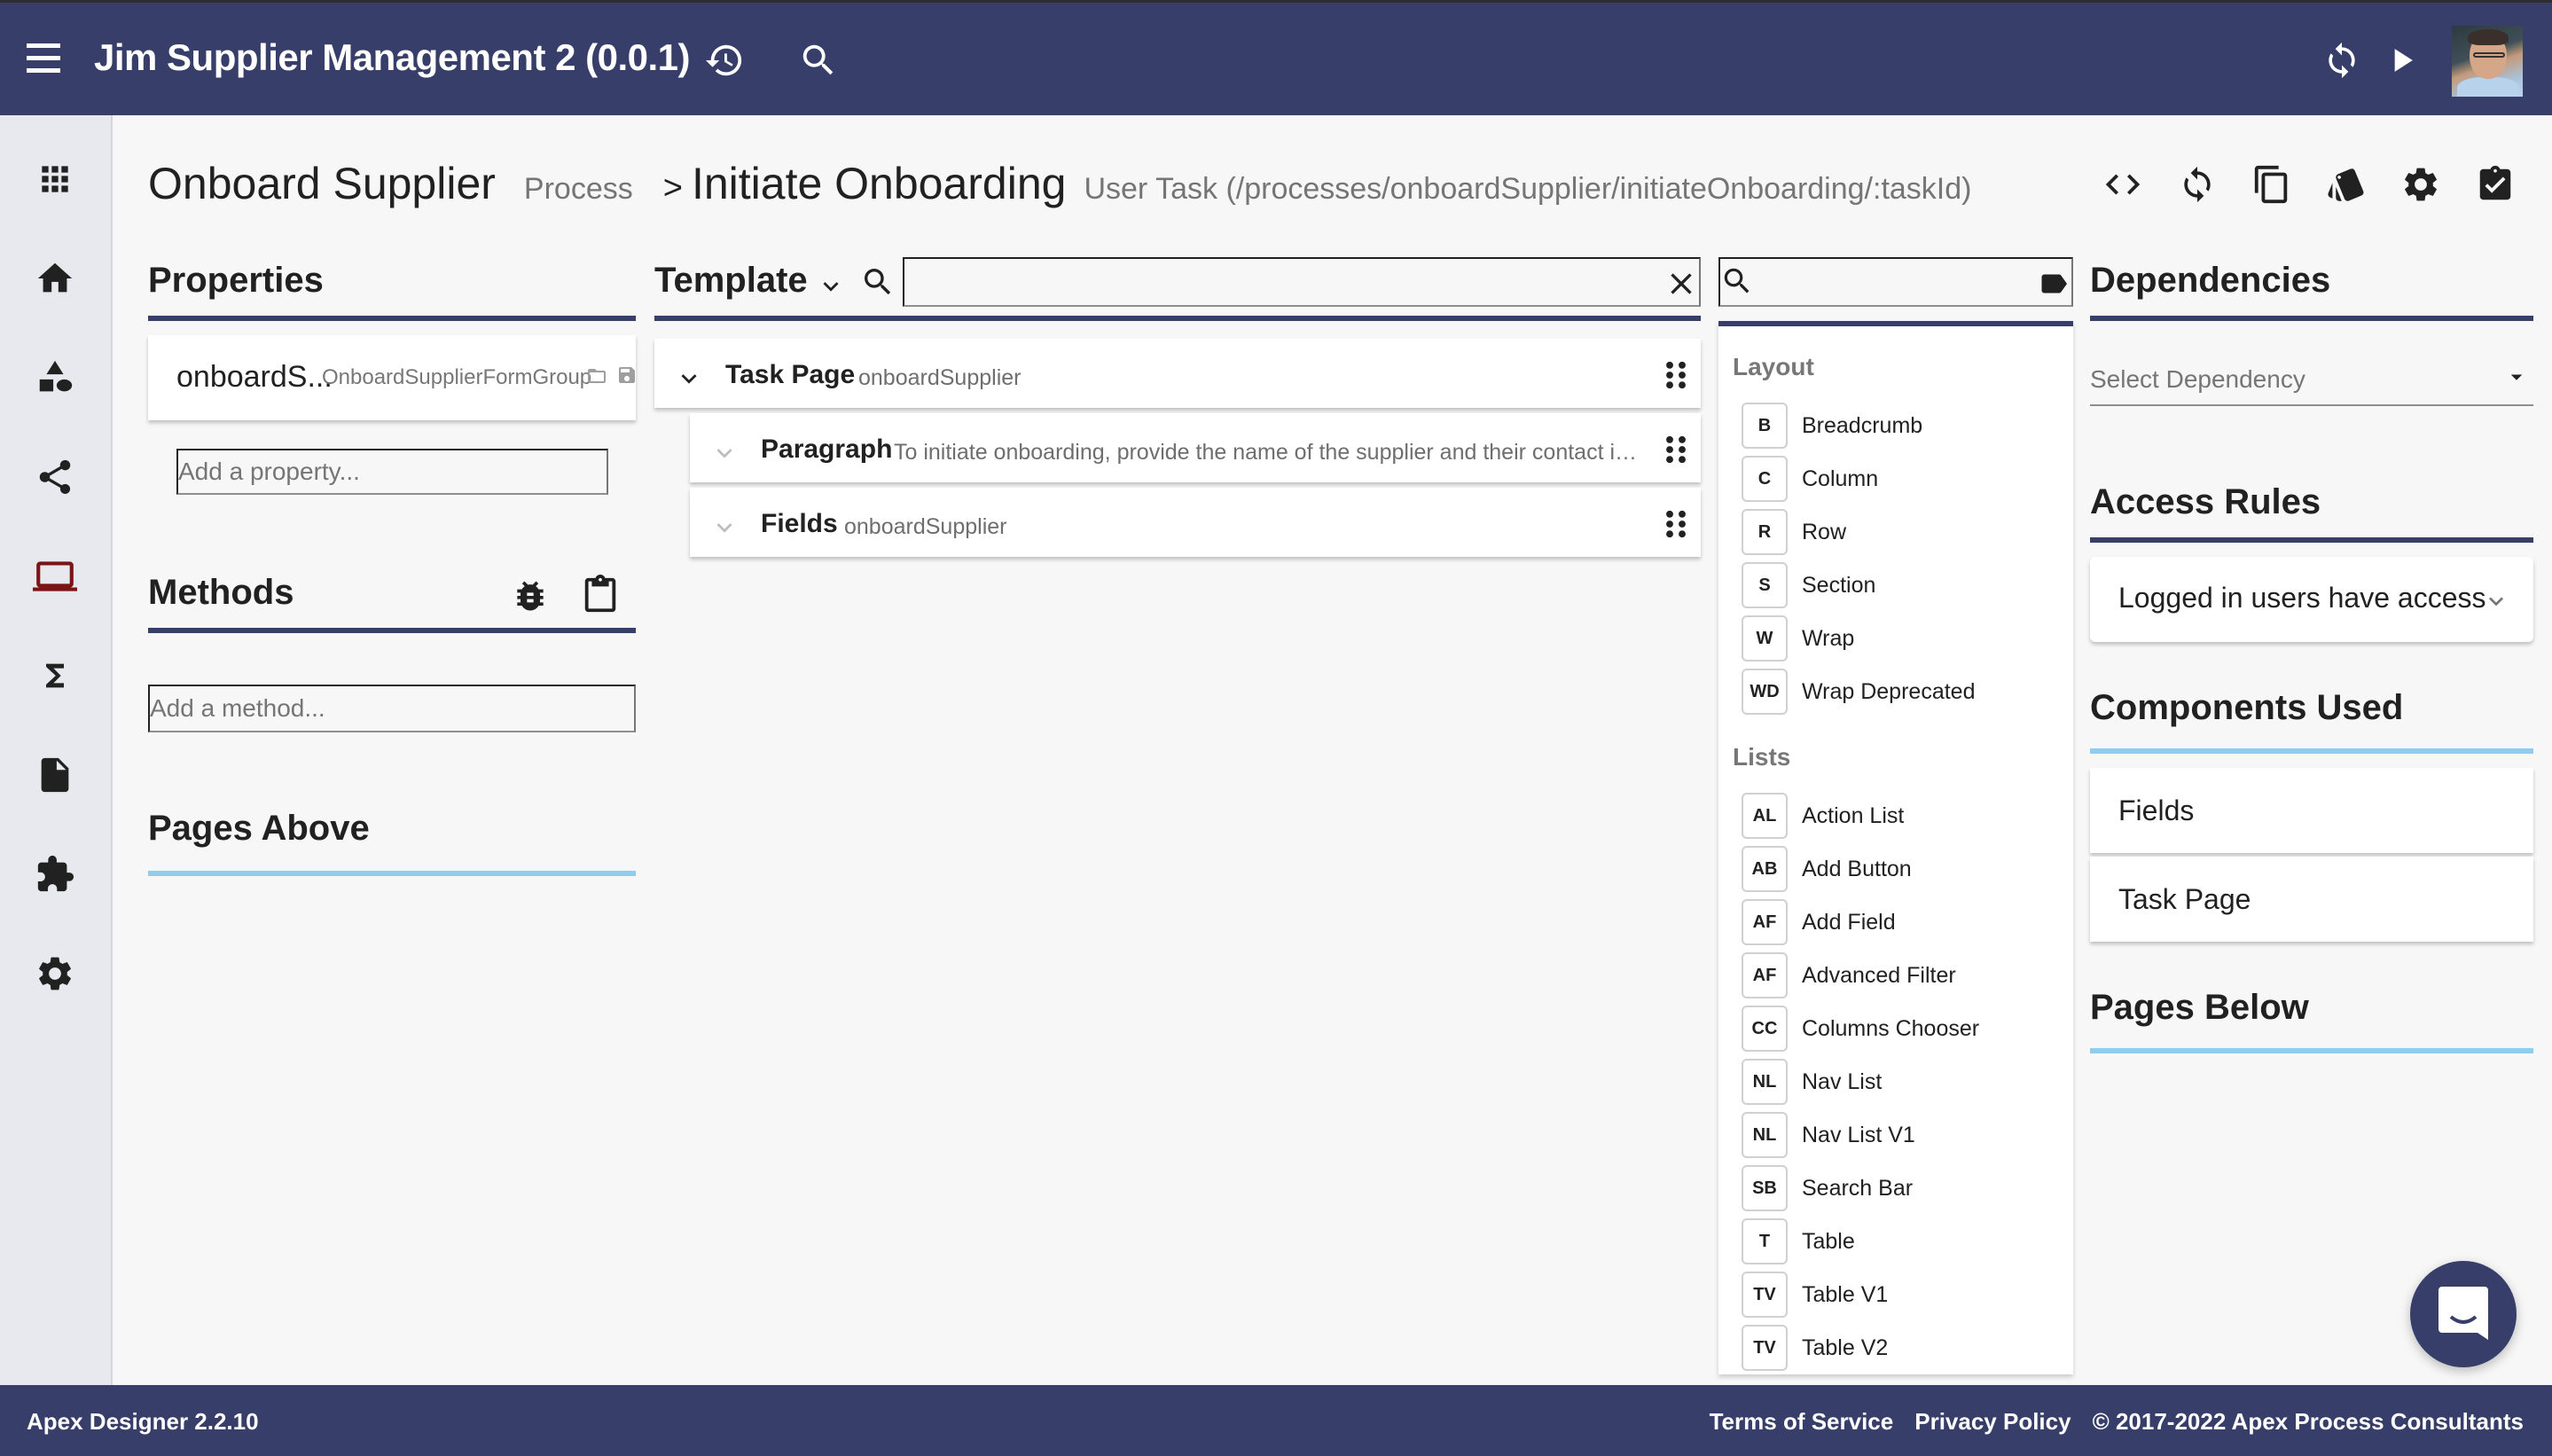 The width and height of the screenshot is (2552, 1456). Describe the element at coordinates (2311, 810) in the screenshot. I see `component-used-item: Fields` at that location.